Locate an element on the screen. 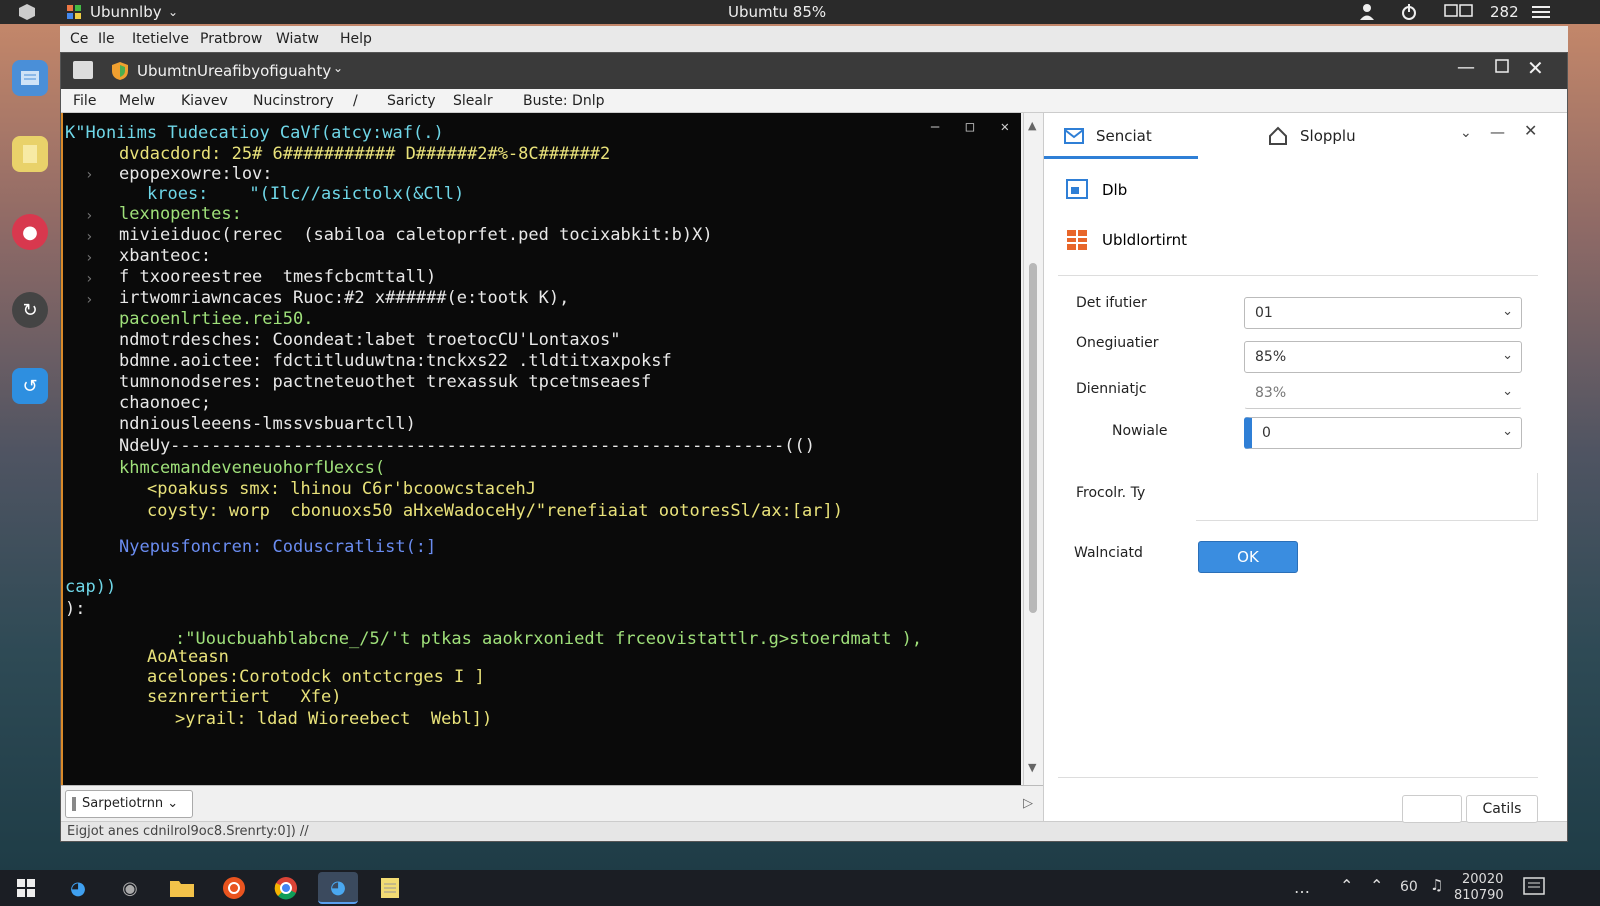 The image size is (1600, 906). vertical-scrollbar: ▲ ▼ is located at coordinates (1033, 449).